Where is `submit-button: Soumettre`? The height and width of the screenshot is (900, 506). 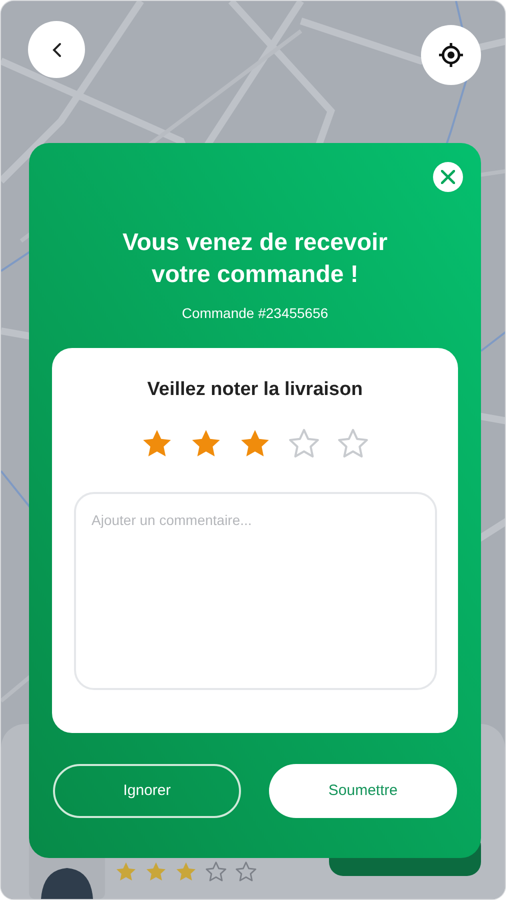 submit-button: Soumettre is located at coordinates (363, 791).